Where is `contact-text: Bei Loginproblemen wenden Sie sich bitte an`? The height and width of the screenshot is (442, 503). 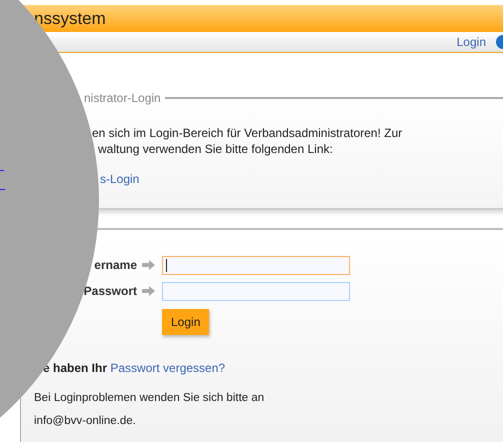
contact-text: Bei Loginproblemen wenden Sie sich bitte an is located at coordinates (149, 398).